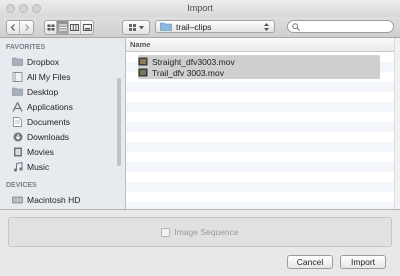  I want to click on hard-drive-icon, so click(17, 200).